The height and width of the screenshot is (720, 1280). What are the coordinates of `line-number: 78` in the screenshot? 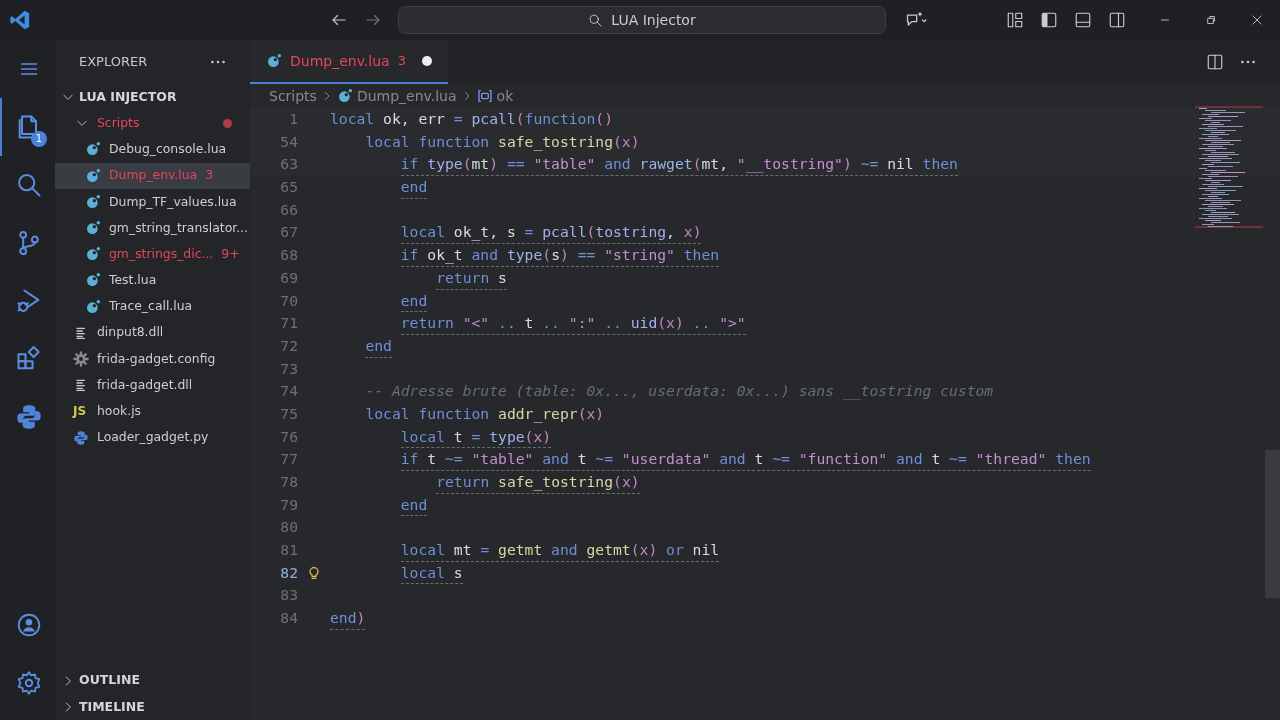 It's located at (288, 482).